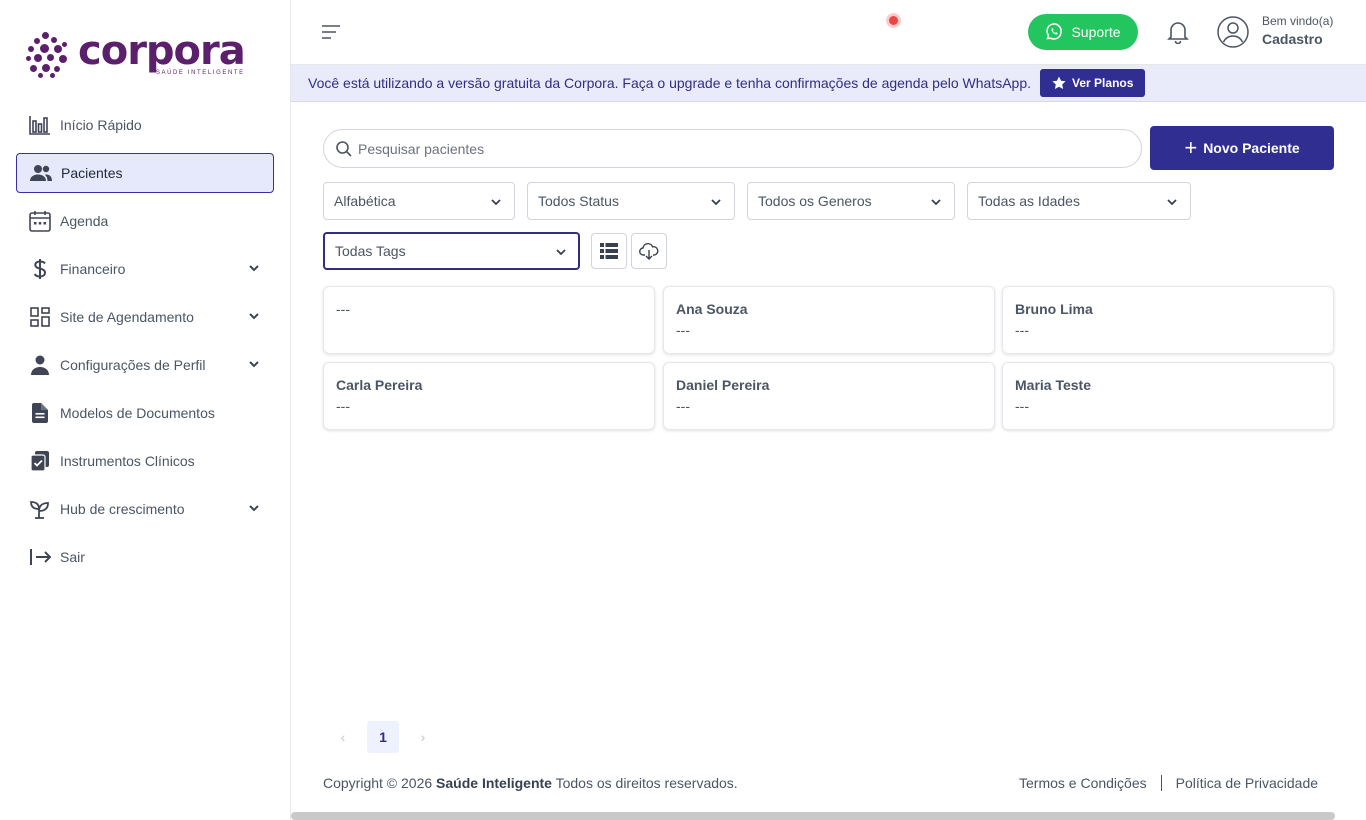 The width and height of the screenshot is (1366, 820). I want to click on page-number-button: 1, so click(383, 737).